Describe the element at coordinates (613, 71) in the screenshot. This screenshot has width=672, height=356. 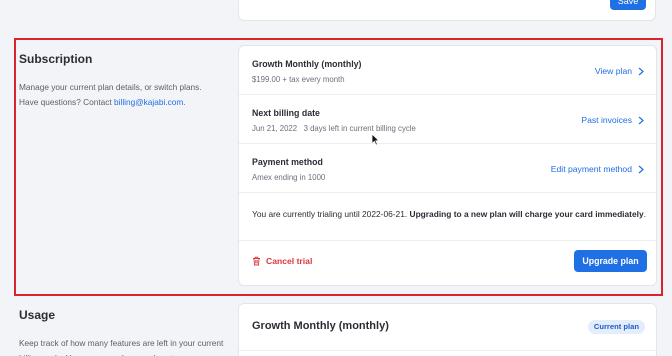
I see `view-plan-label: View plan` at that location.